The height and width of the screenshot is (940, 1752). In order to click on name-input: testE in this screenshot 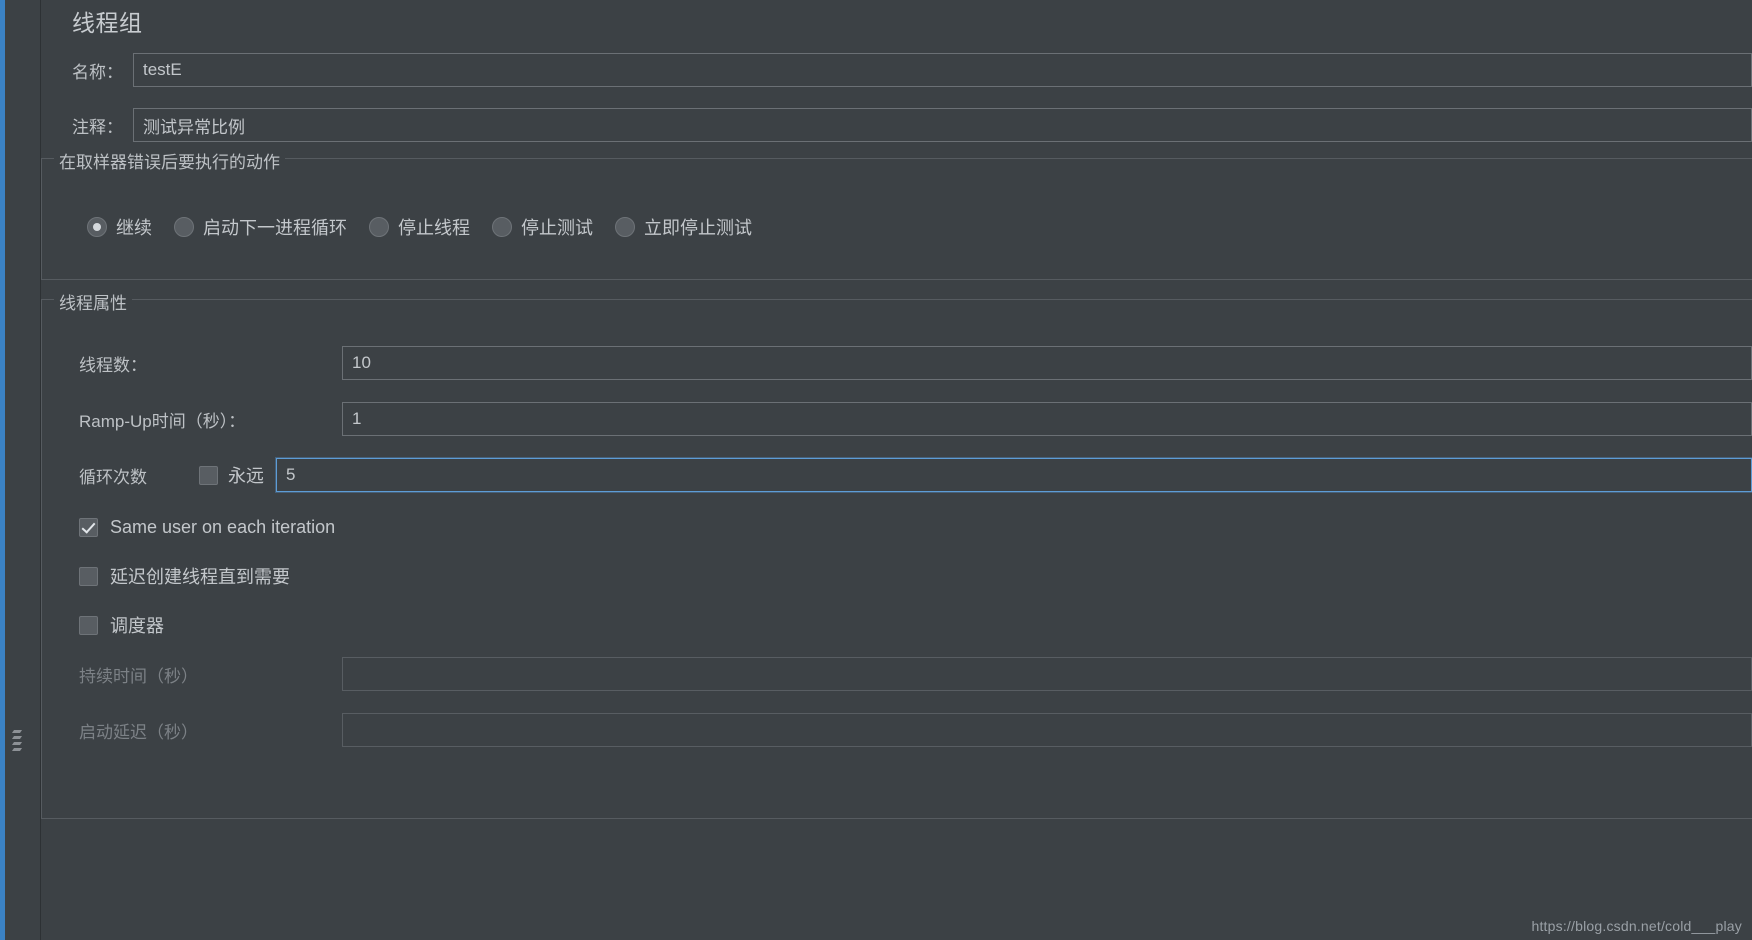, I will do `click(942, 70)`.